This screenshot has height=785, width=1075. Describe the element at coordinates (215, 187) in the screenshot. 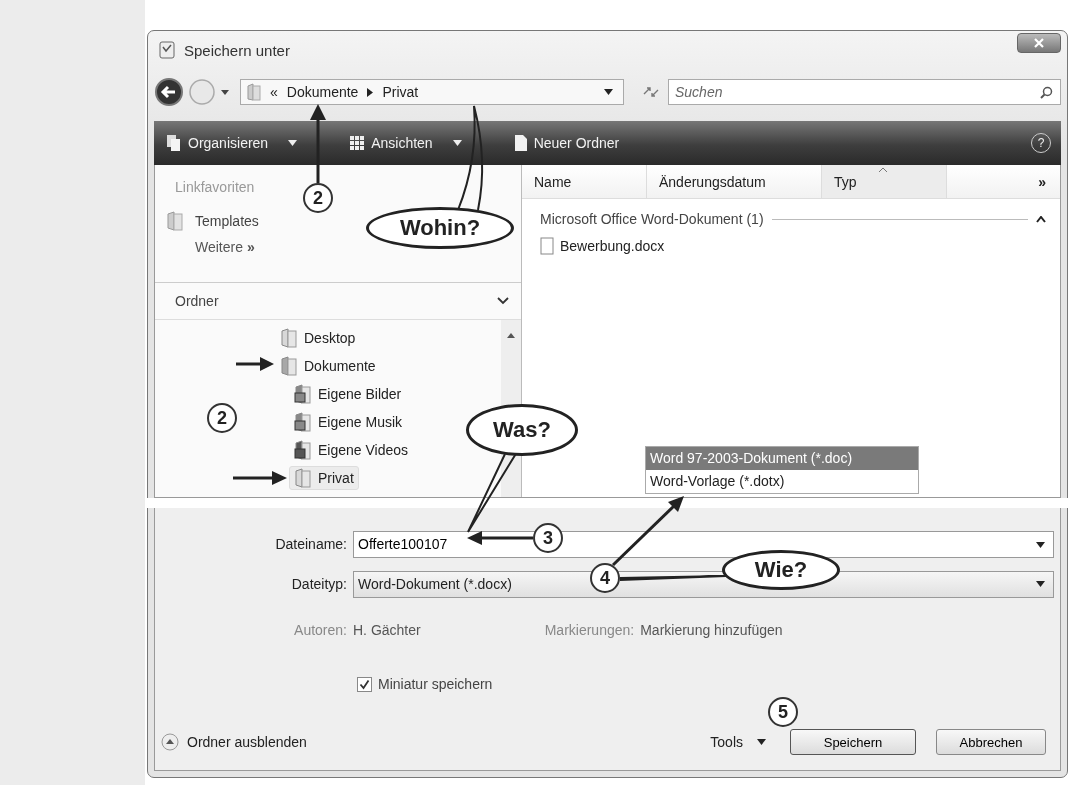

I see `section-heading: Linkfavoriten` at that location.